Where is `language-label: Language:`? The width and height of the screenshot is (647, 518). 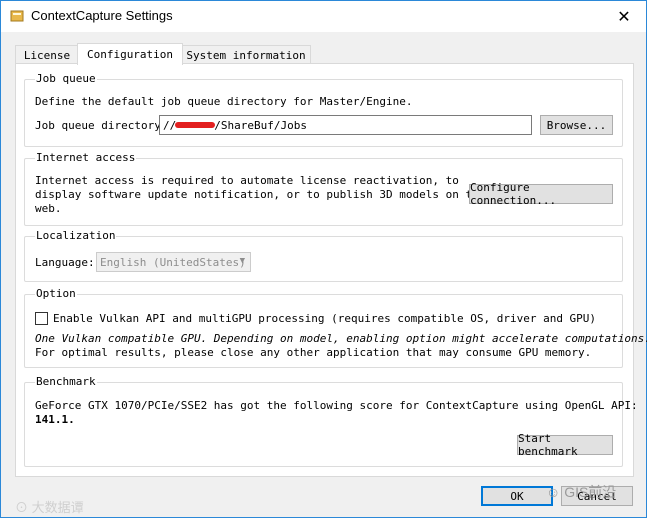
language-label: Language: is located at coordinates (65, 262).